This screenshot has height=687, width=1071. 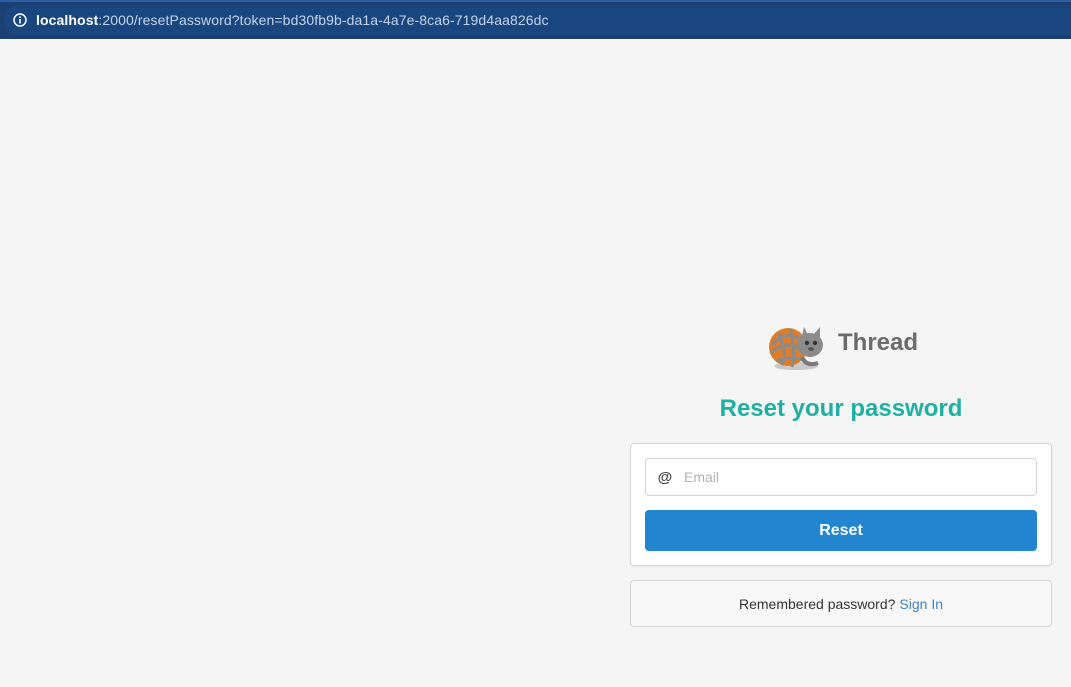 I want to click on brand: Thread, so click(x=842, y=345).